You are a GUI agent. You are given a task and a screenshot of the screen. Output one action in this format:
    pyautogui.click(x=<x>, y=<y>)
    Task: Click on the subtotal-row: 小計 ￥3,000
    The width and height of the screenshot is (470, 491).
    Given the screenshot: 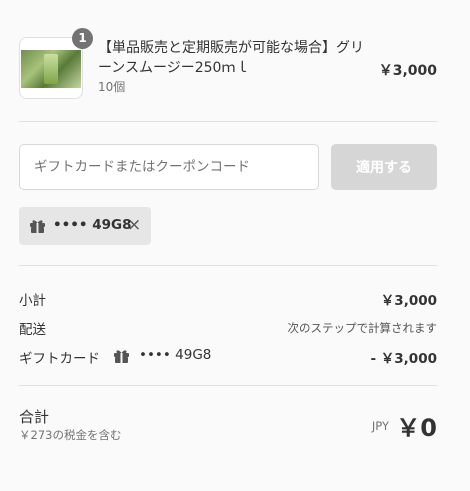 What is the action you would take?
    pyautogui.click(x=228, y=299)
    